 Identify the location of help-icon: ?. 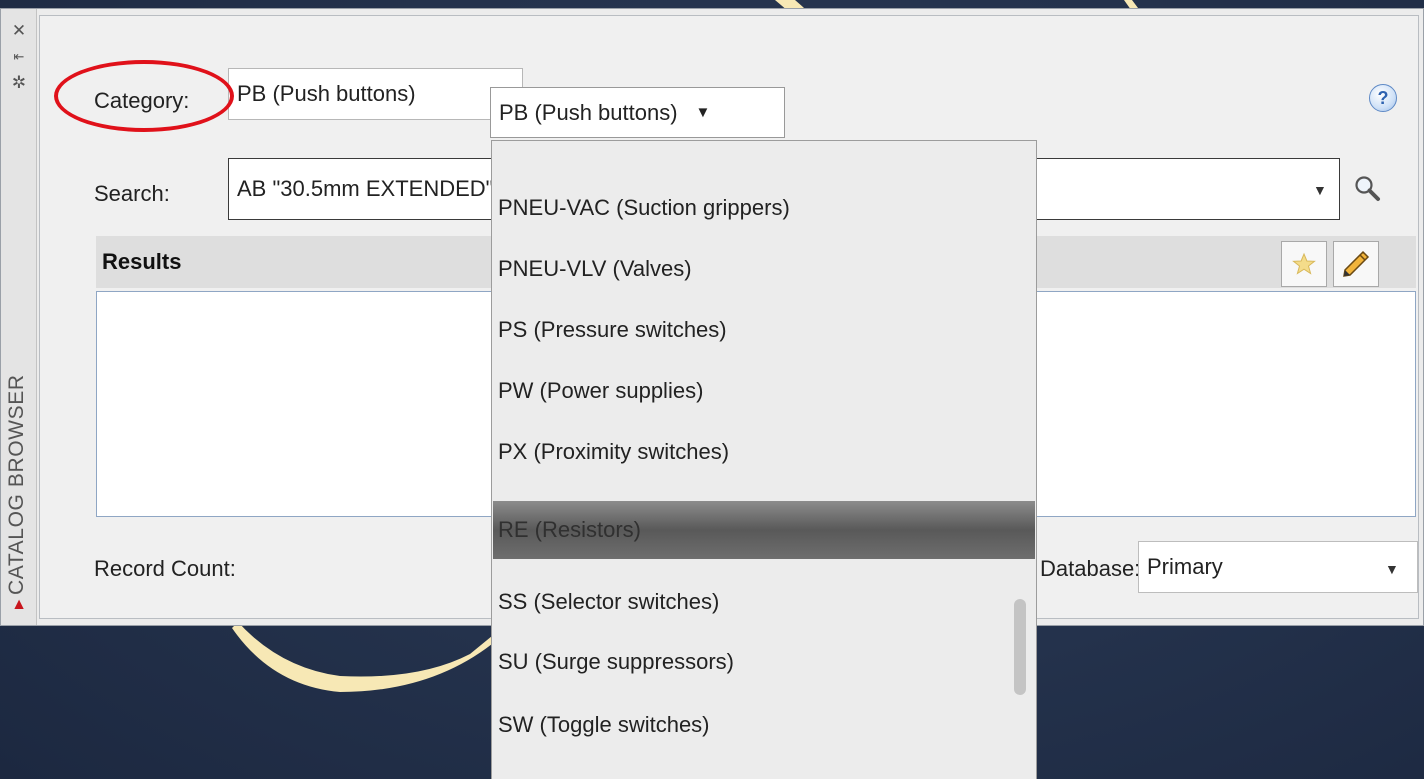
(1383, 98).